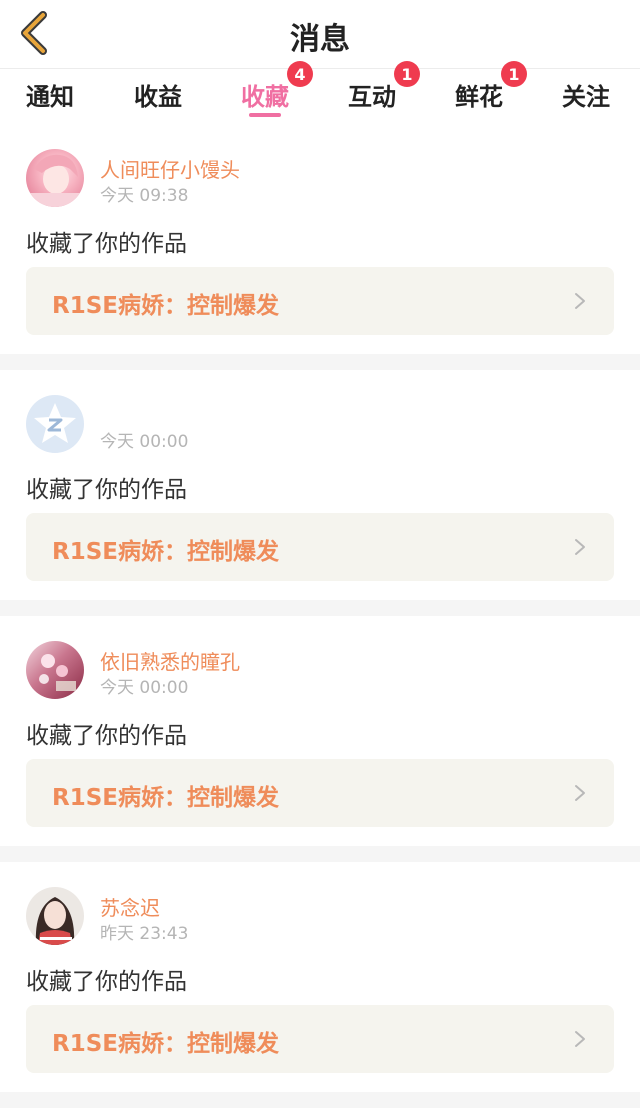  Describe the element at coordinates (170, 168) in the screenshot. I see `username: 人间旺仔小馒头` at that location.